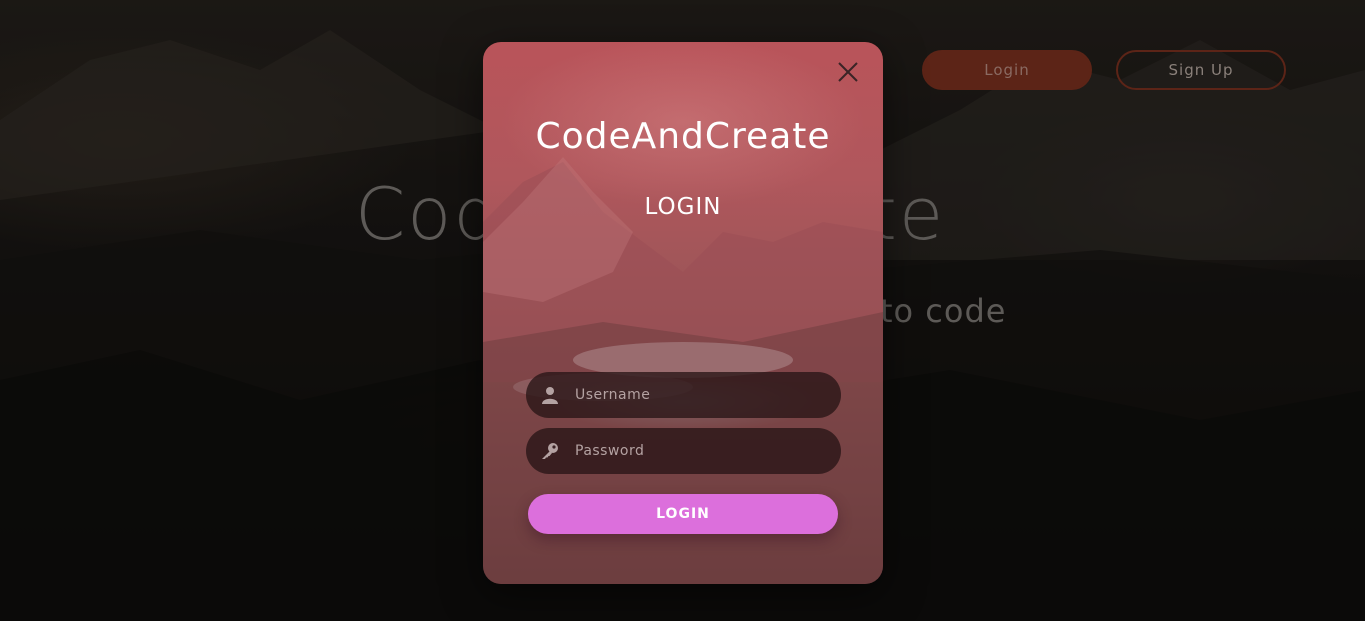 The height and width of the screenshot is (621, 1365). What do you see at coordinates (550, 451) in the screenshot?
I see `key-icon` at bounding box center [550, 451].